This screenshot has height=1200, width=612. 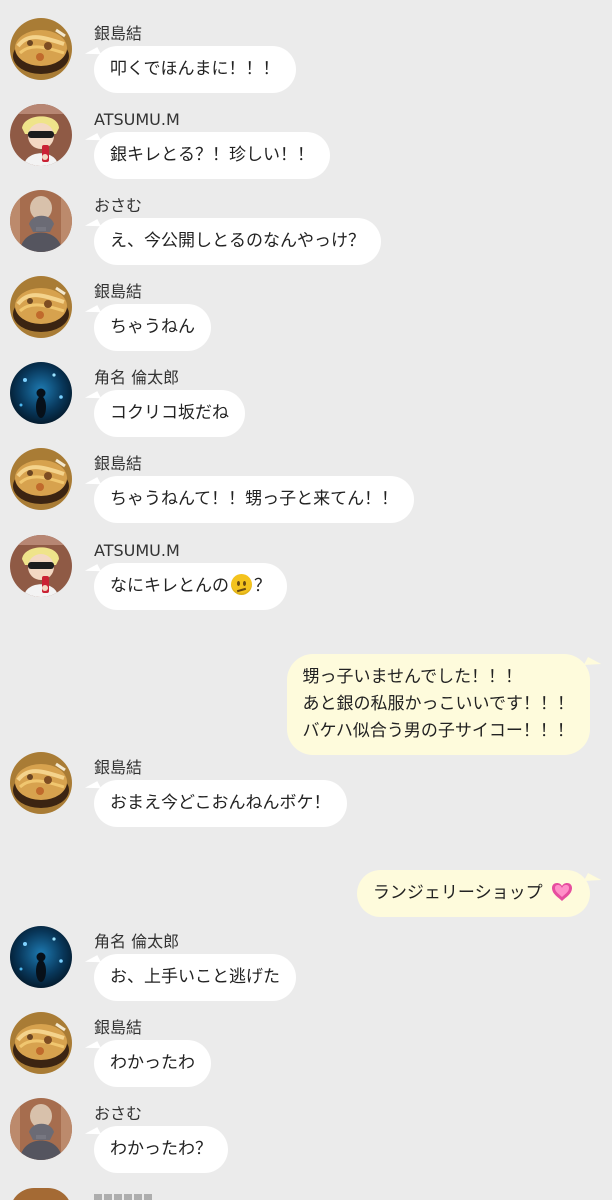 I want to click on message-bubble: おまえ今どこおんねんボケ！, so click(x=220, y=803).